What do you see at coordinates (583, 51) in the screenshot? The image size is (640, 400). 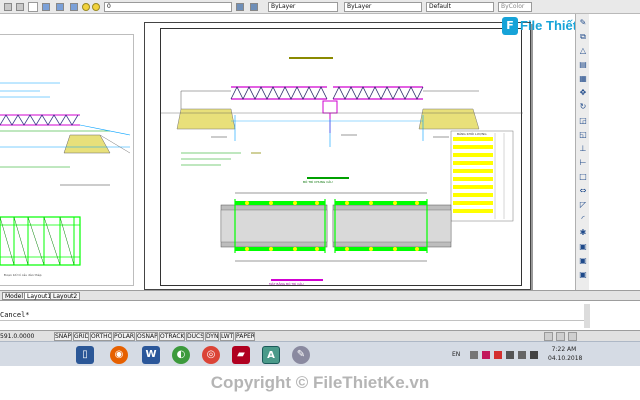 I see `mirror-icon: △` at bounding box center [583, 51].